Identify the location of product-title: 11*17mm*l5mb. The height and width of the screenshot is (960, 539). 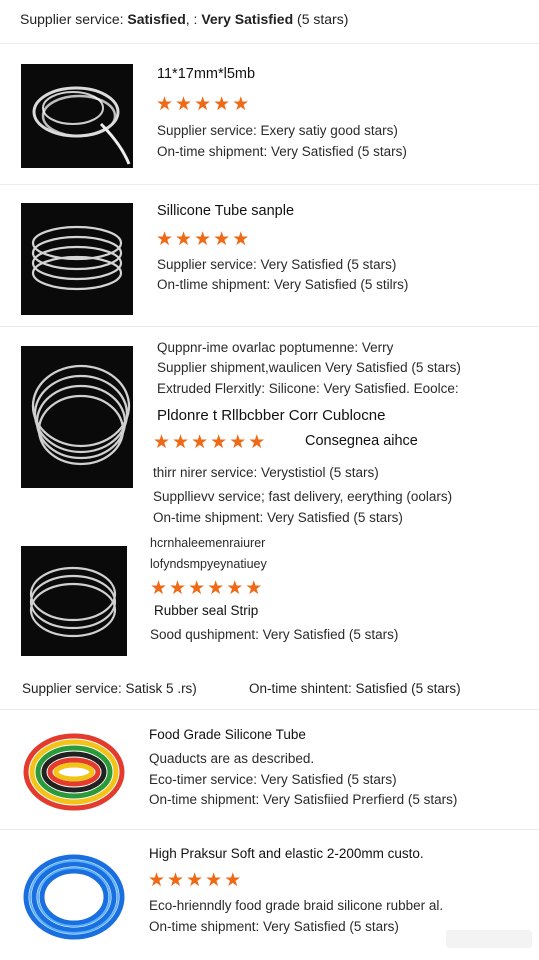
(206, 74).